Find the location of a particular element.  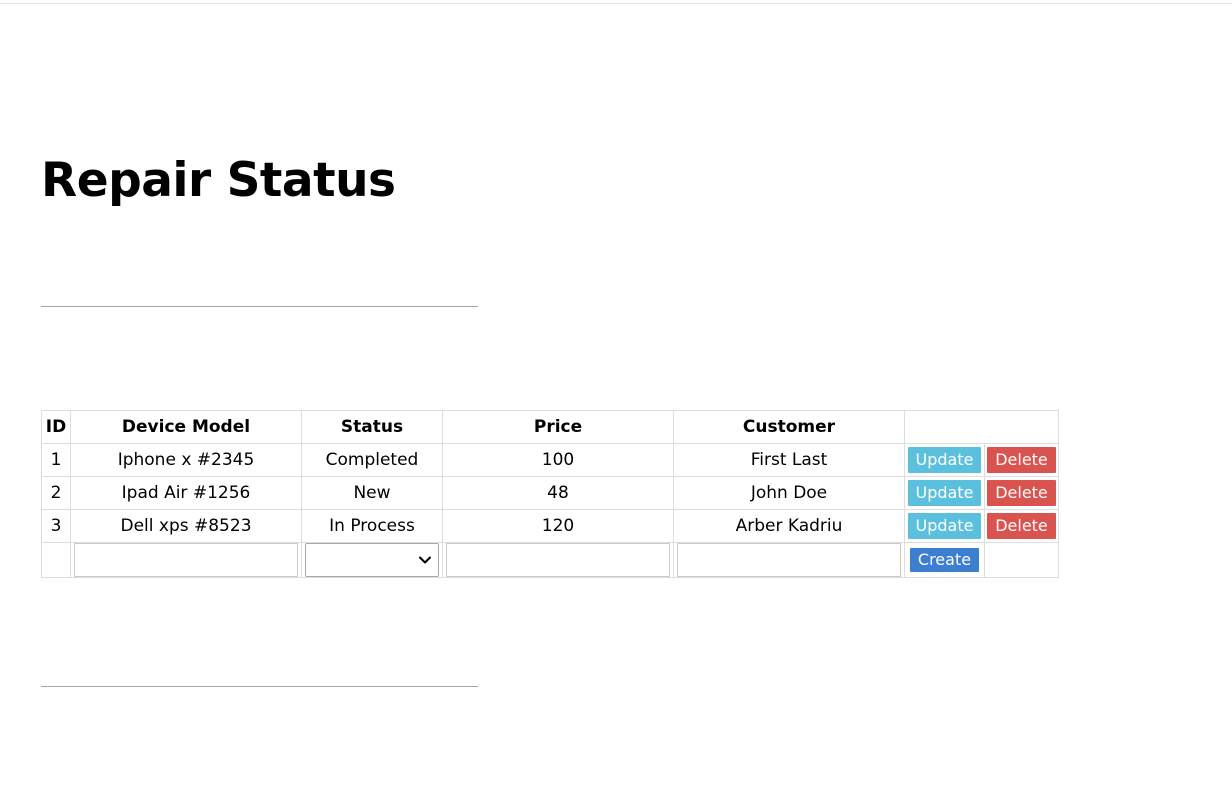

cell-id: 2 is located at coordinates (56, 493).